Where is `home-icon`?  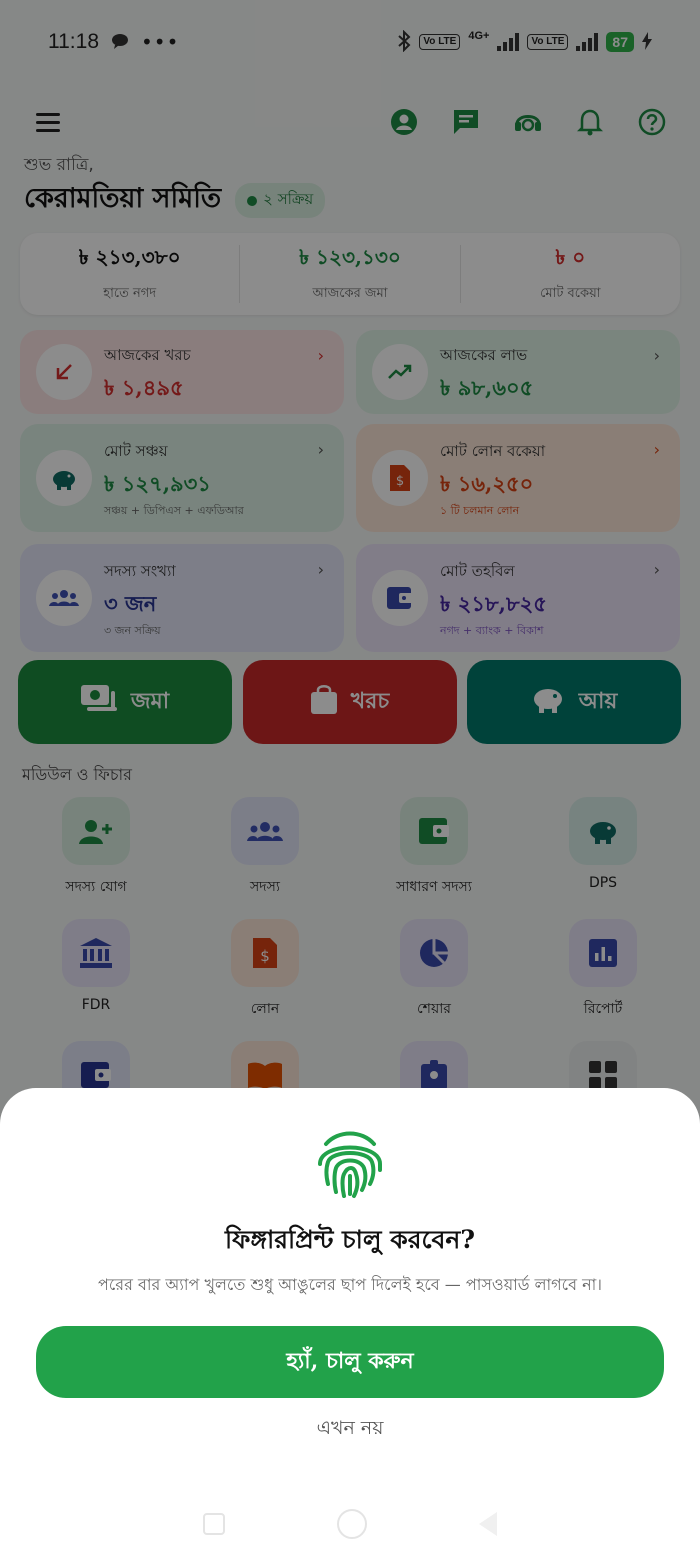
home-icon is located at coordinates (352, 1524).